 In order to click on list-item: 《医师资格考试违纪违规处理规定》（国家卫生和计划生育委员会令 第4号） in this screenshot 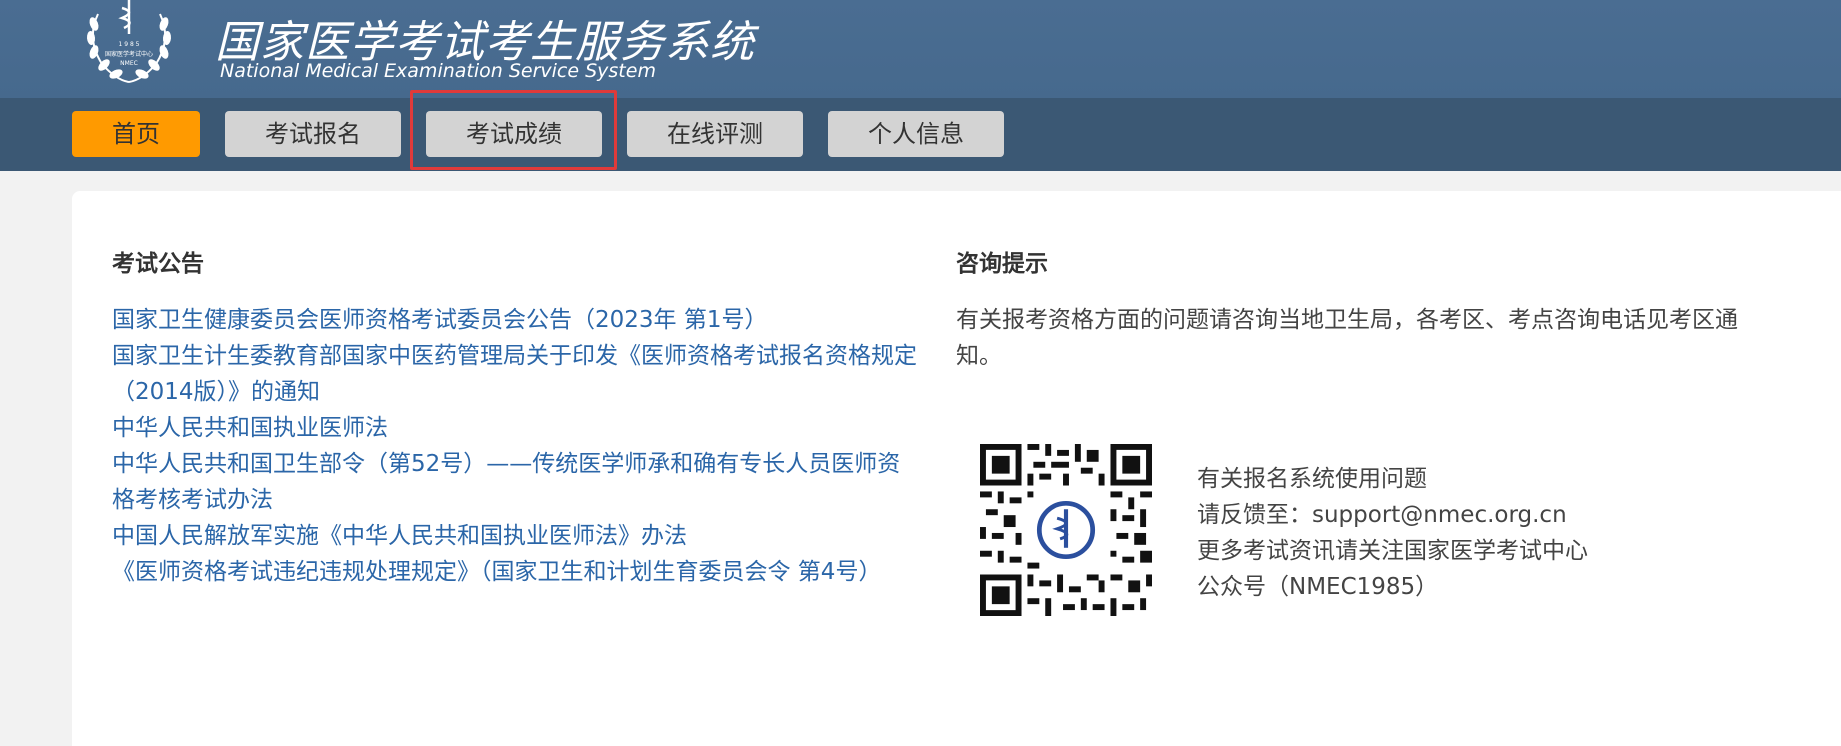, I will do `click(514, 572)`.